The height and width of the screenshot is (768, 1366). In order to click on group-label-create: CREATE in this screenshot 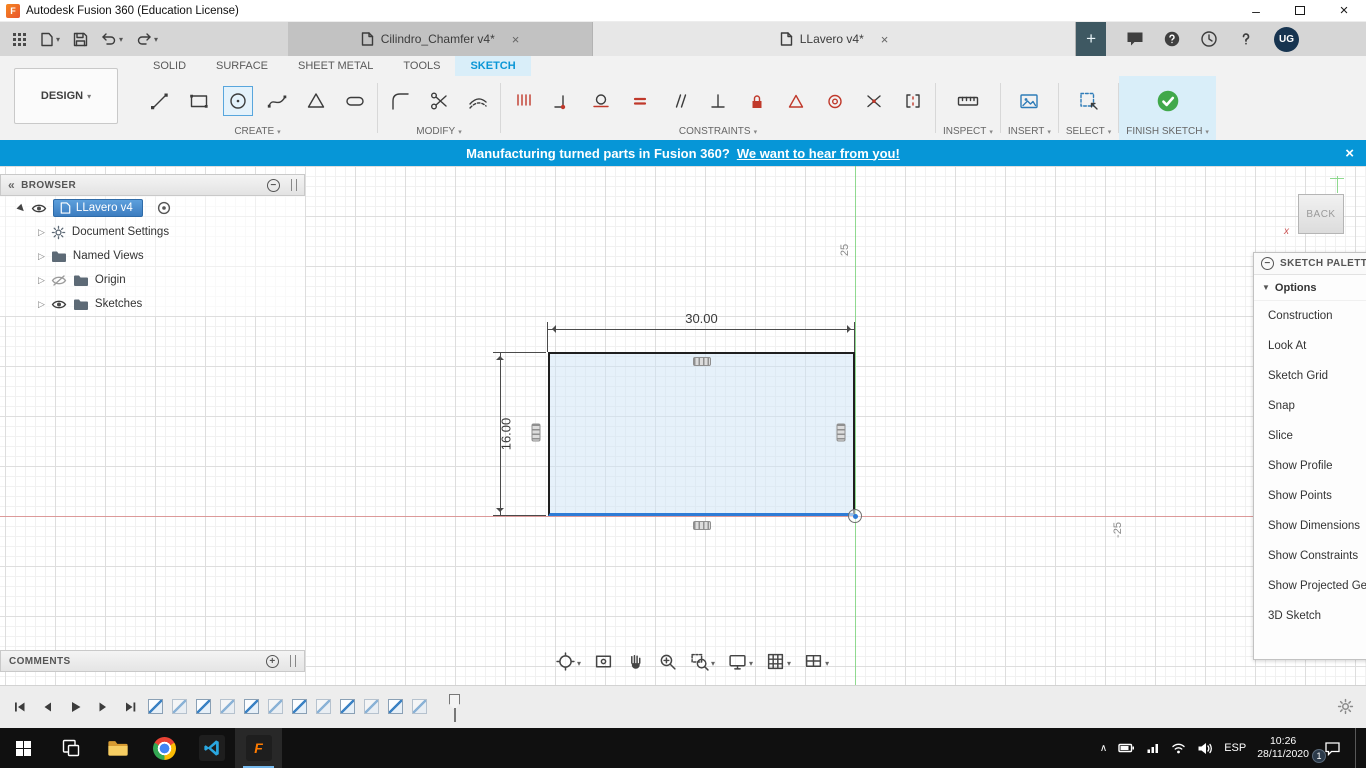, I will do `click(257, 131)`.